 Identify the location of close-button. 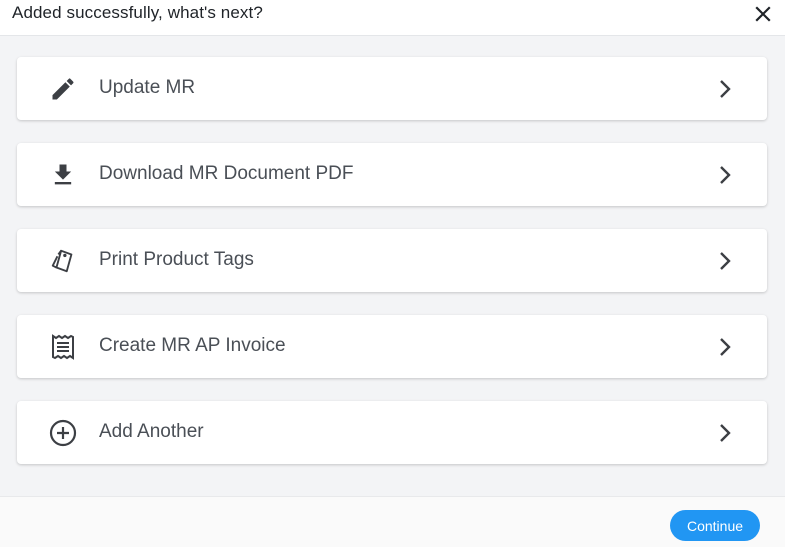
(763, 14).